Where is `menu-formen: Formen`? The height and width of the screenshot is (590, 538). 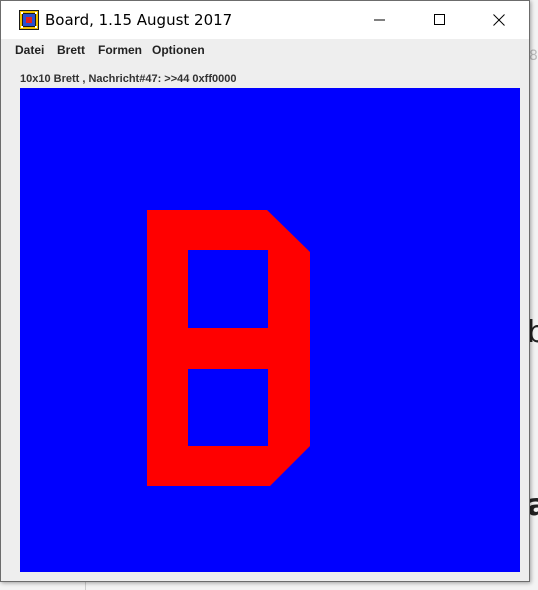 menu-formen: Formen is located at coordinates (120, 50).